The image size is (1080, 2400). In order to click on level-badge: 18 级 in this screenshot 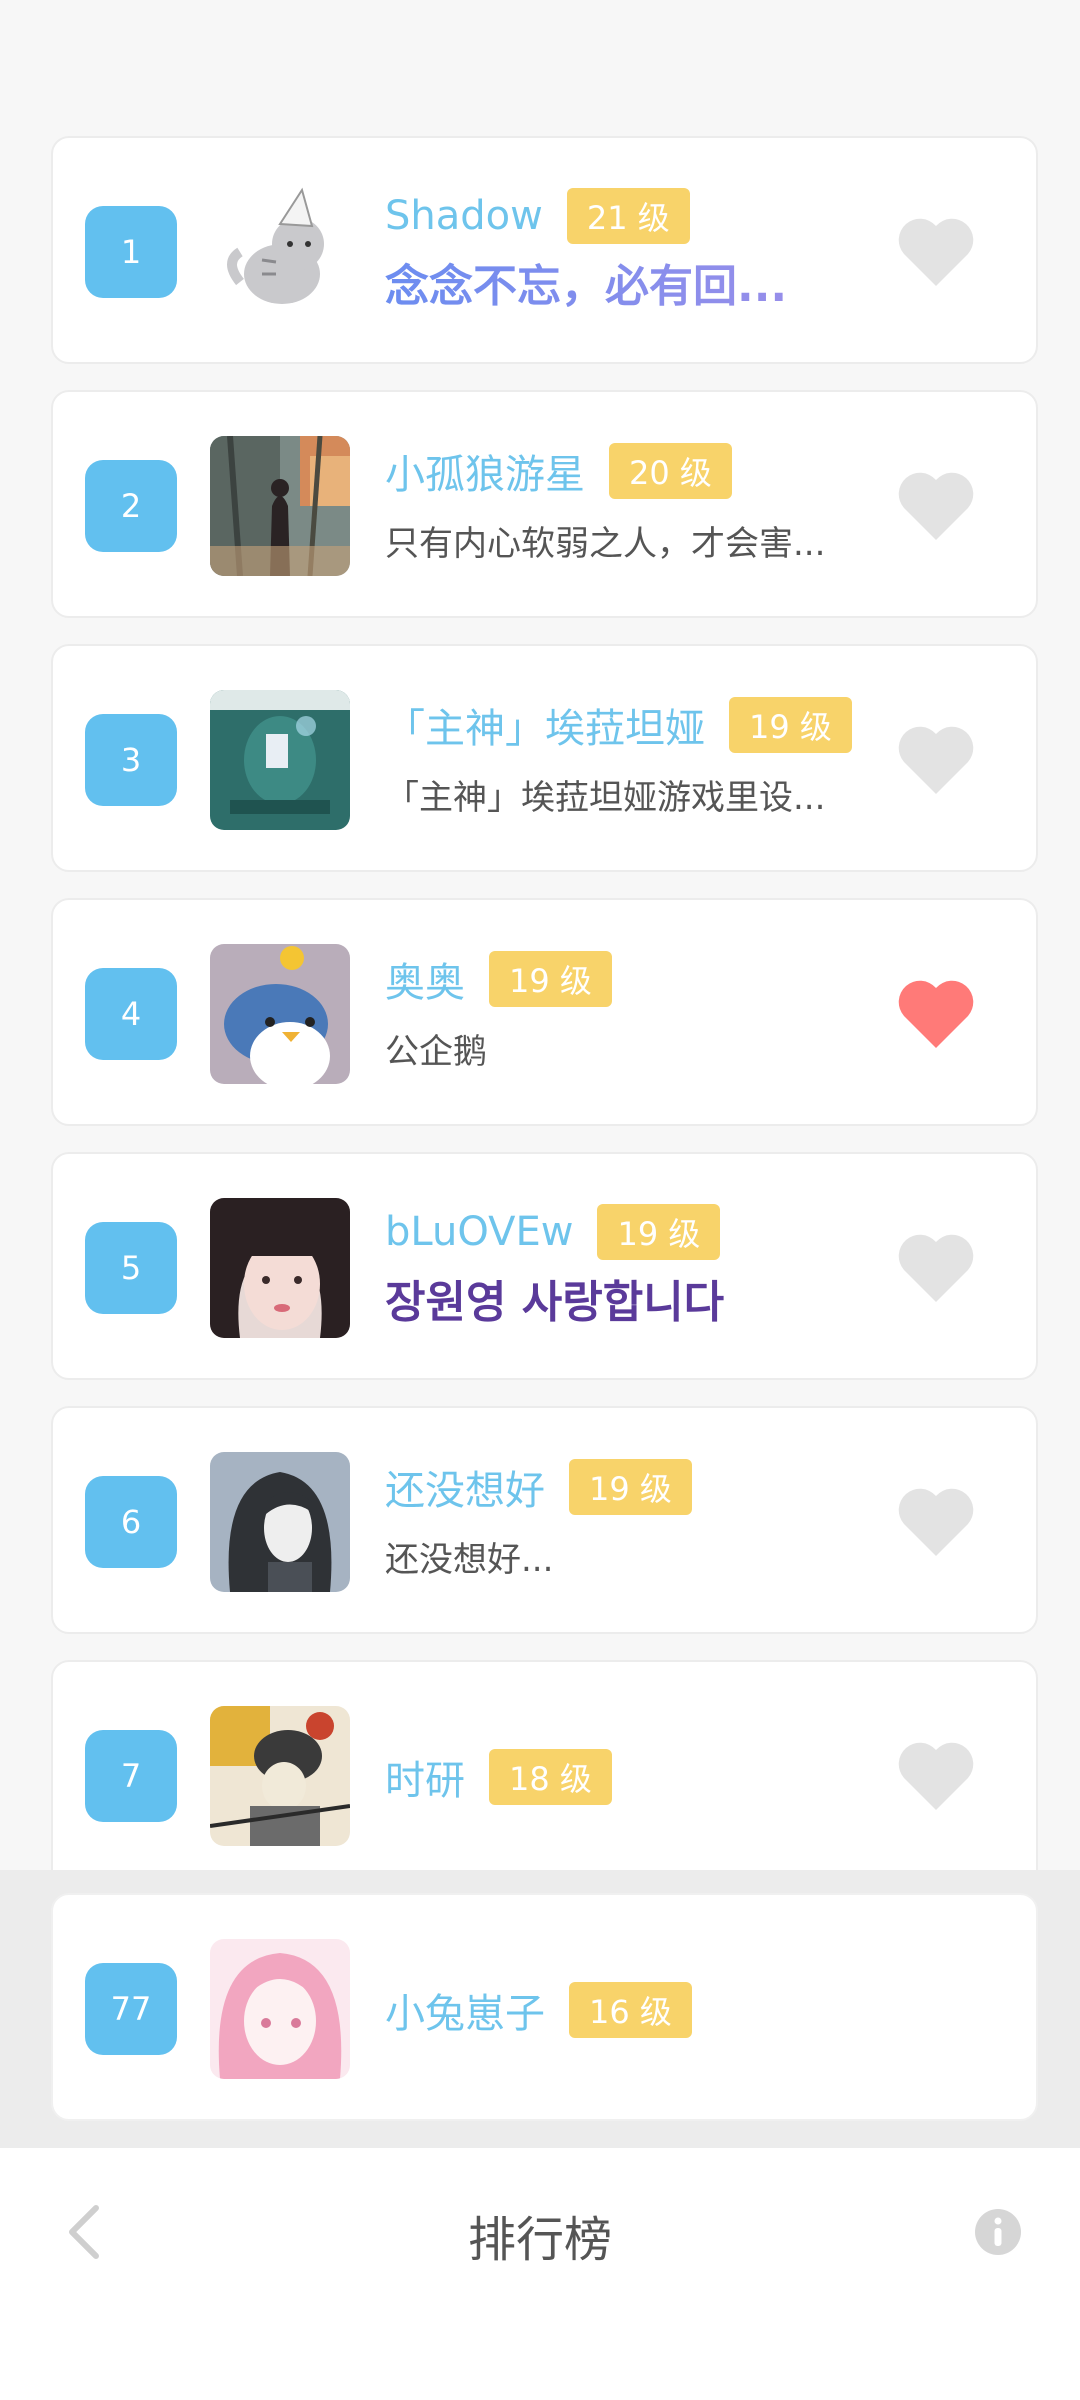, I will do `click(550, 1777)`.